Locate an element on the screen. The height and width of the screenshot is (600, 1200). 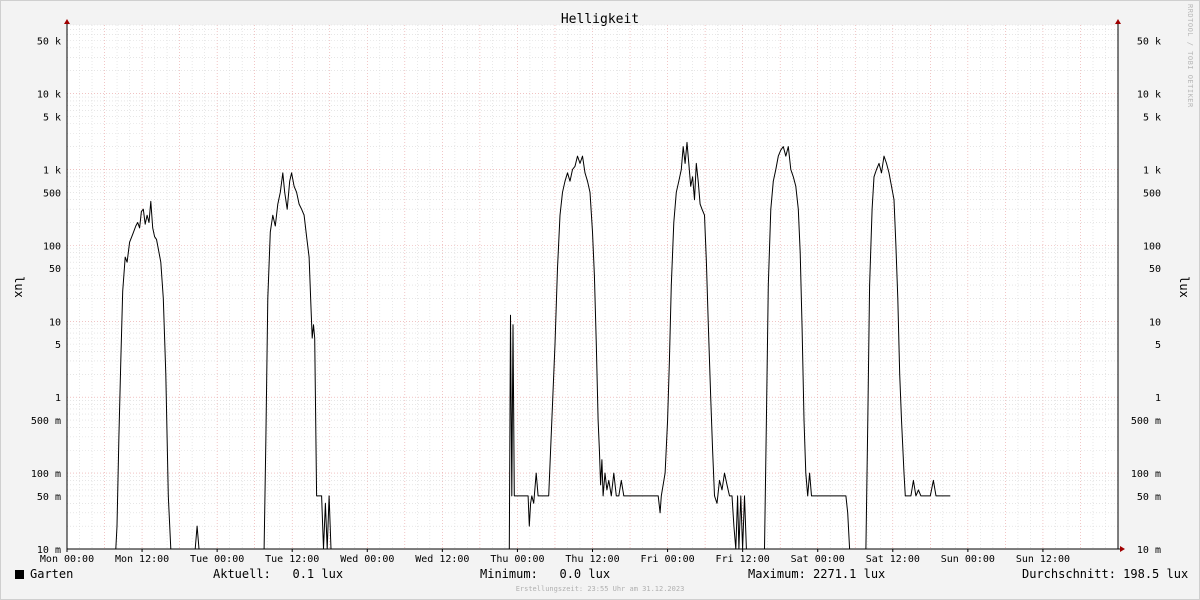
x-tick-label: Fri 00:00 is located at coordinates (667, 559).